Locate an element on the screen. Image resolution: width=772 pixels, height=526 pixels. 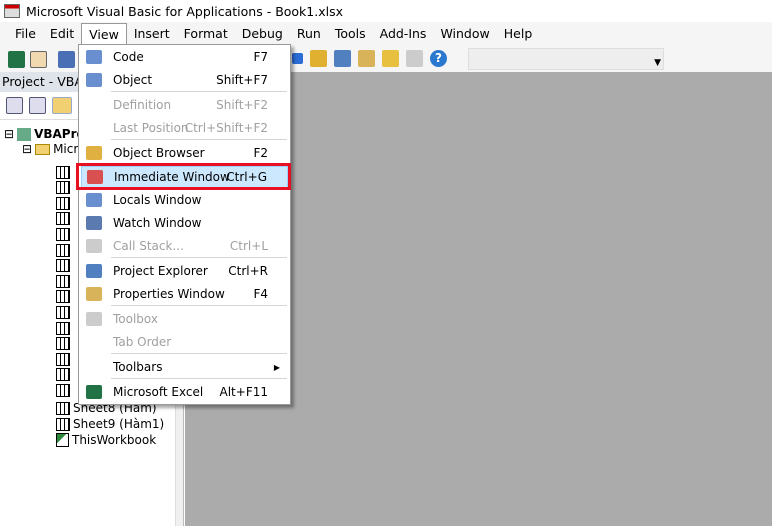
menu-item-label: Object Browser is located at coordinates (159, 153).